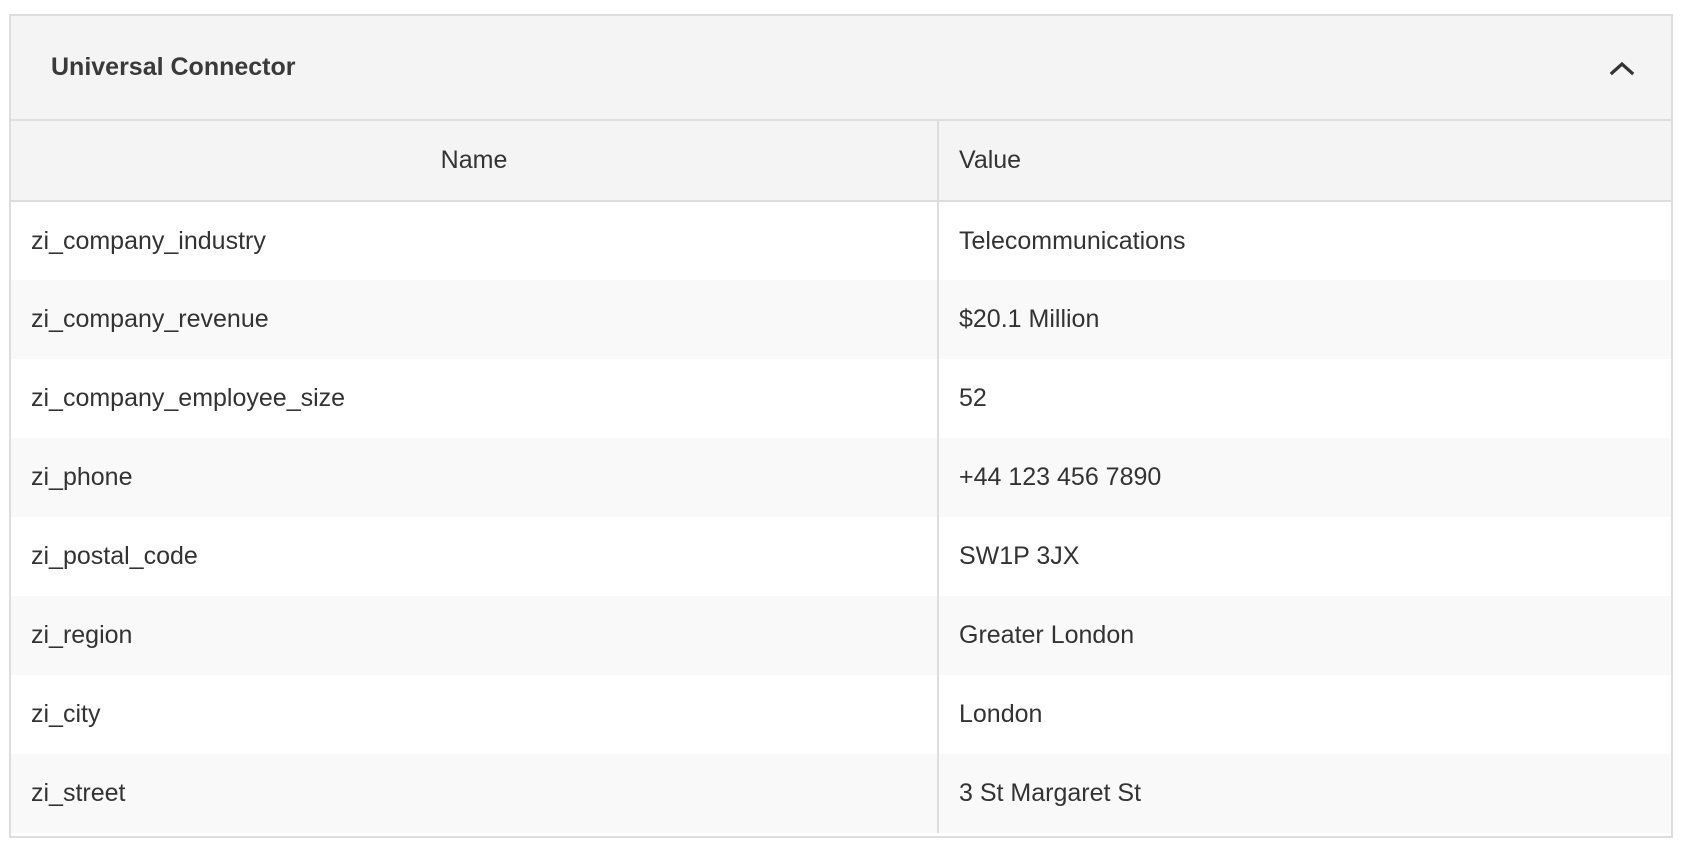 The height and width of the screenshot is (848, 1682). Describe the element at coordinates (173, 67) in the screenshot. I see `panel-title: Universal Connector` at that location.